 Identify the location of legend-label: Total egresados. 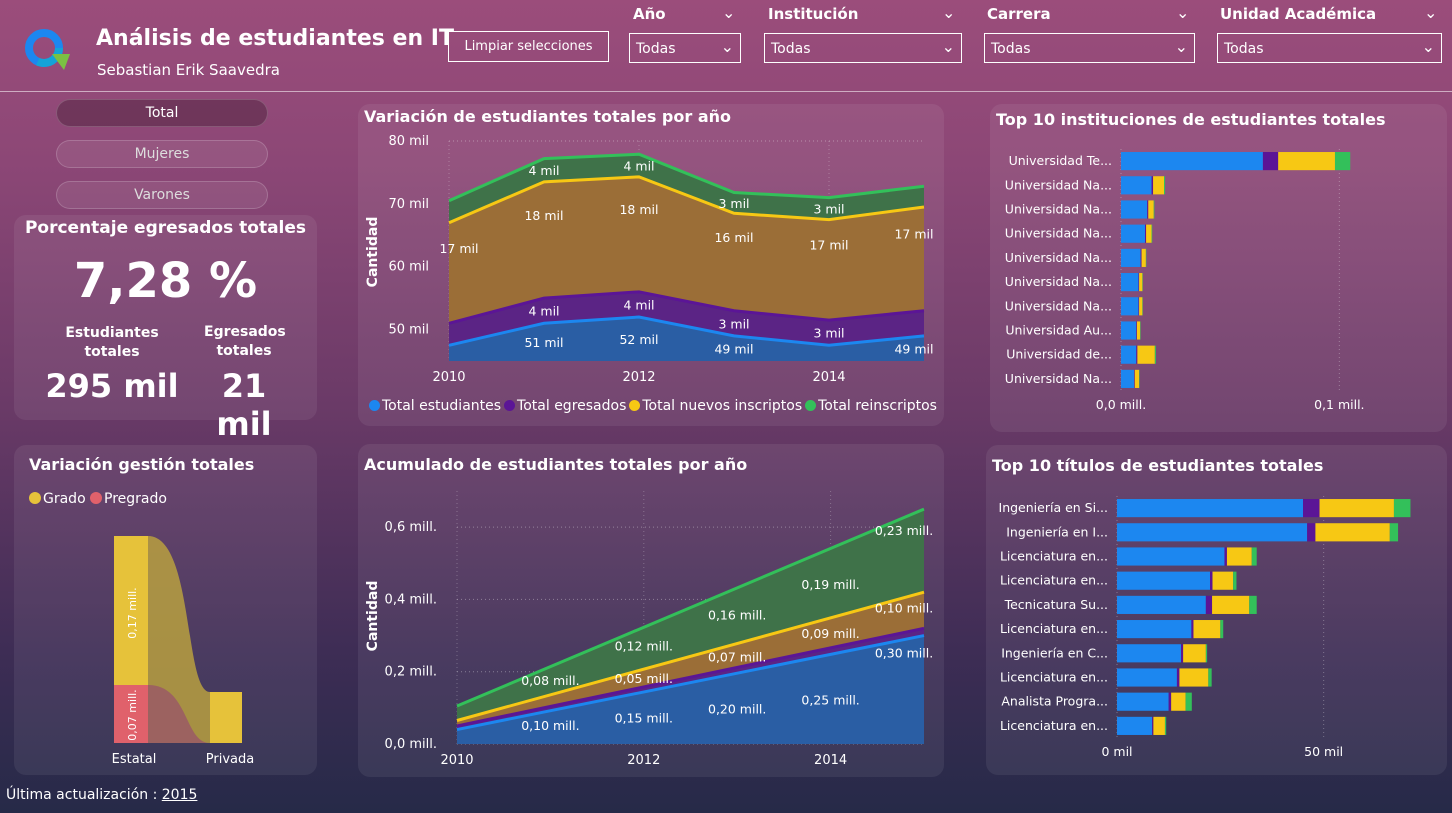
(572, 406).